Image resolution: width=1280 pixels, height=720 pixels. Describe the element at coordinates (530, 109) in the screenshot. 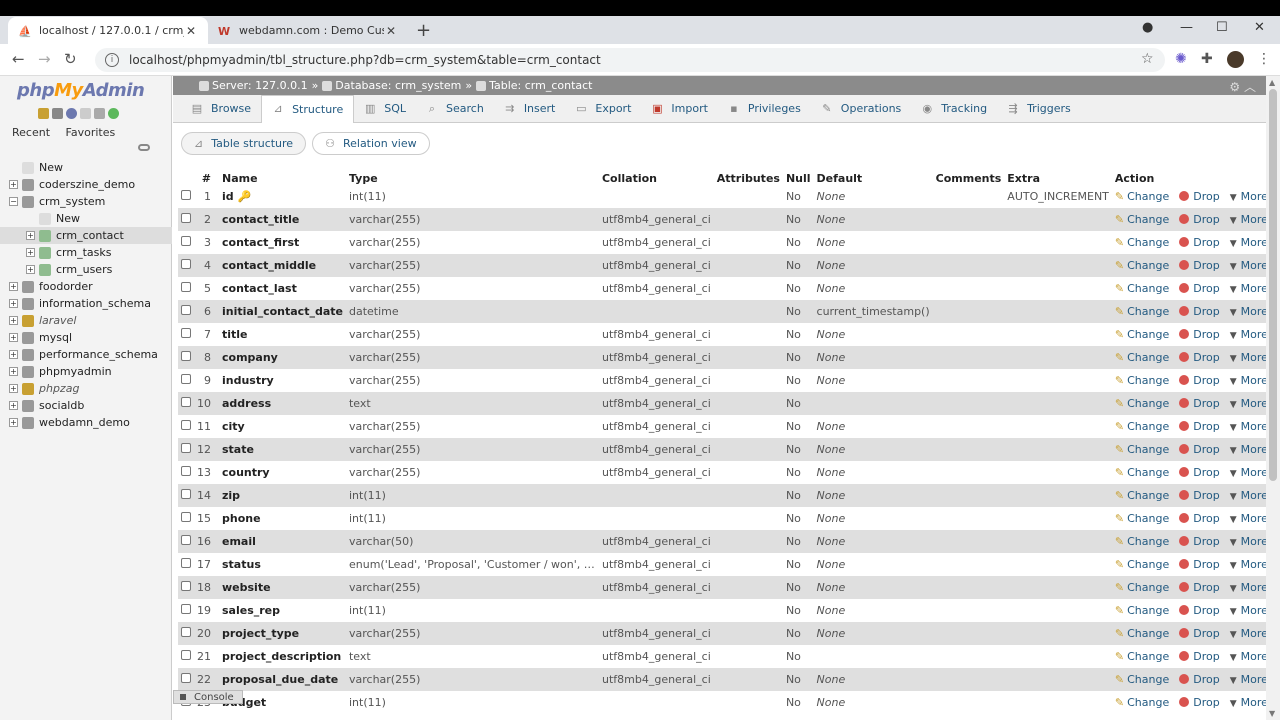

I see `tab-insert: ⇉ Insert` at that location.